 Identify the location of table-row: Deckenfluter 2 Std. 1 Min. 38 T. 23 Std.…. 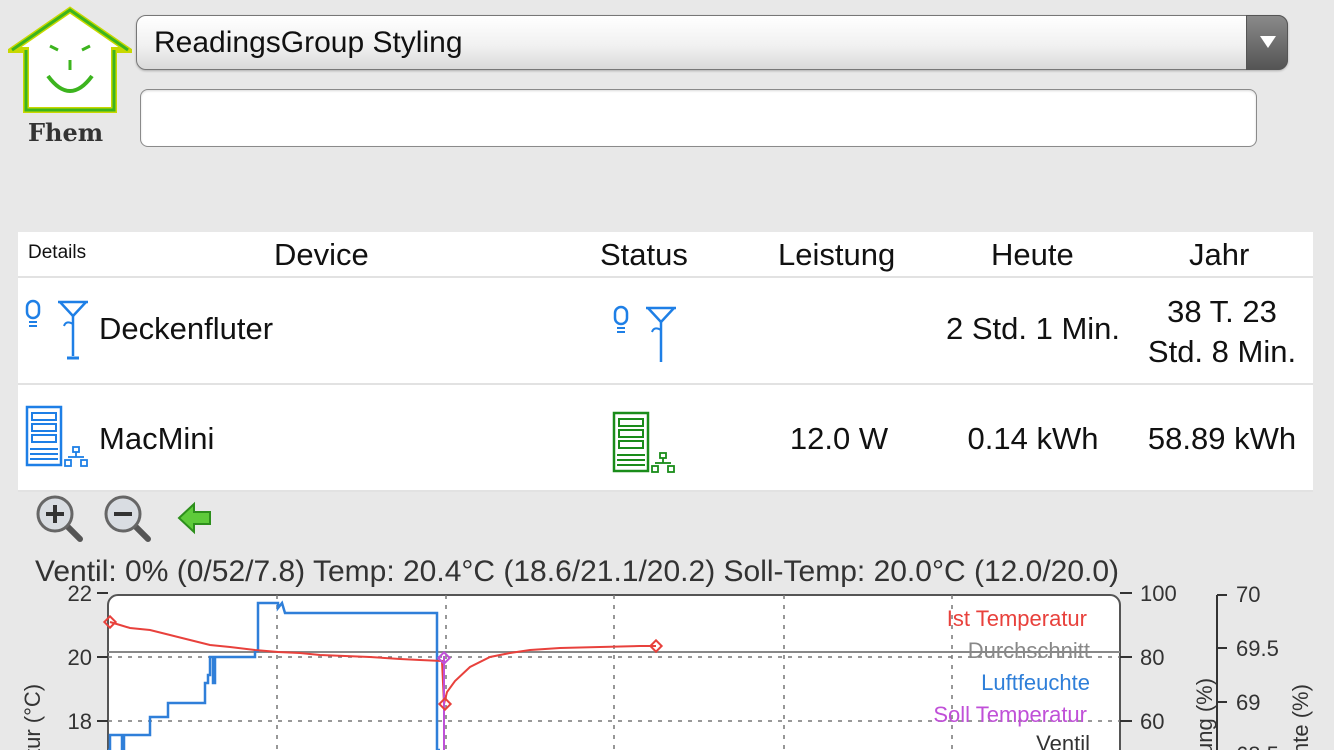
(665, 331).